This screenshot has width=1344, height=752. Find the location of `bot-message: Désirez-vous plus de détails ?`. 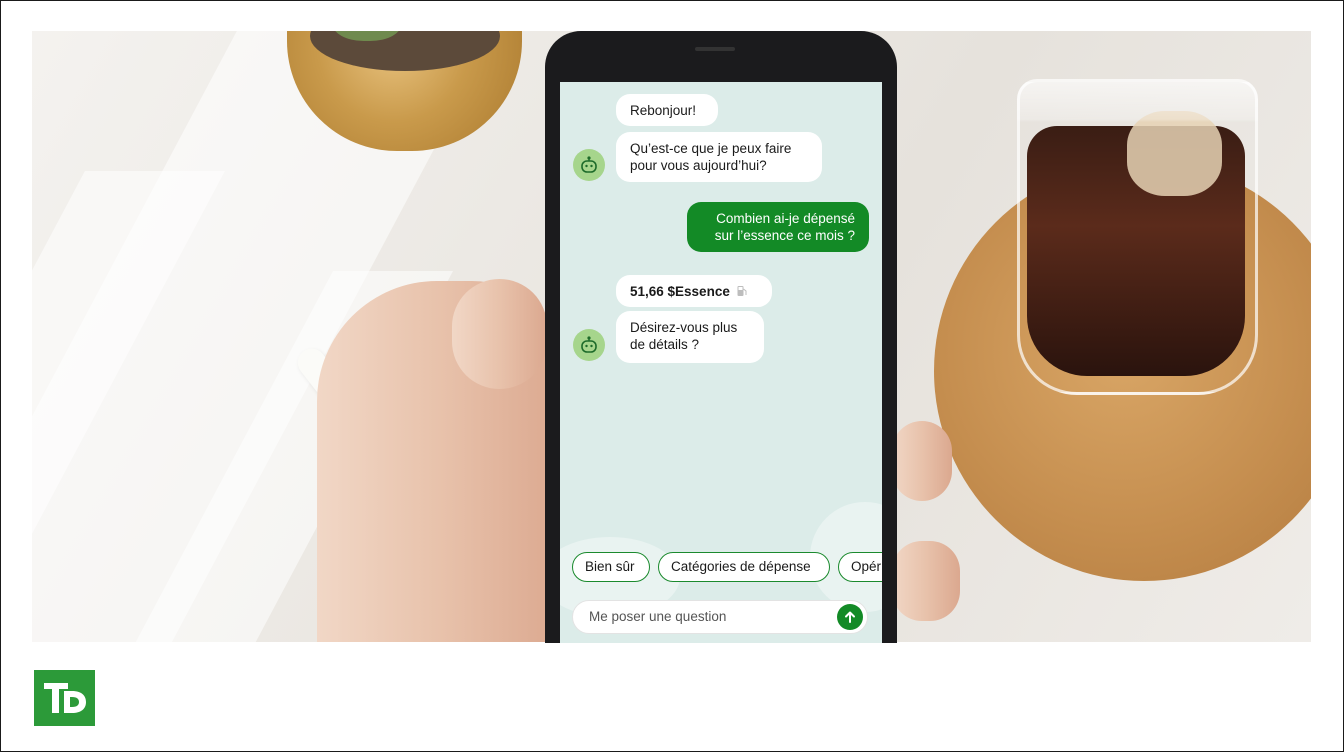

bot-message: Désirez-vous plus de détails ? is located at coordinates (690, 337).